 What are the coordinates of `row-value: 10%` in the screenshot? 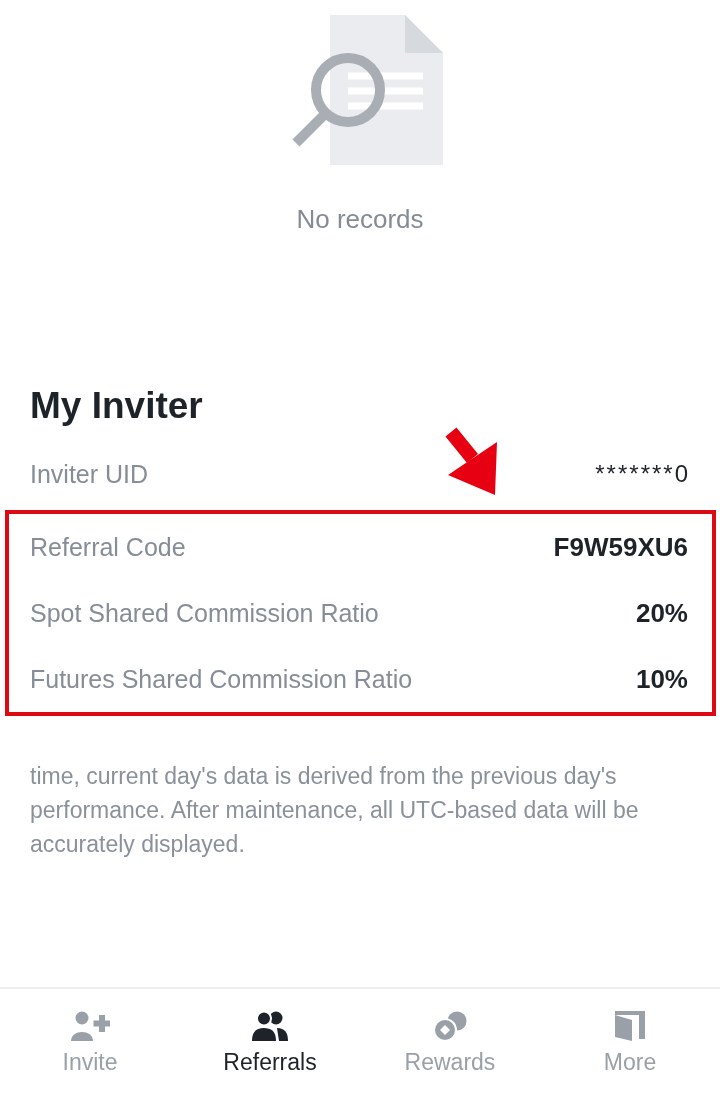 It's located at (661, 679).